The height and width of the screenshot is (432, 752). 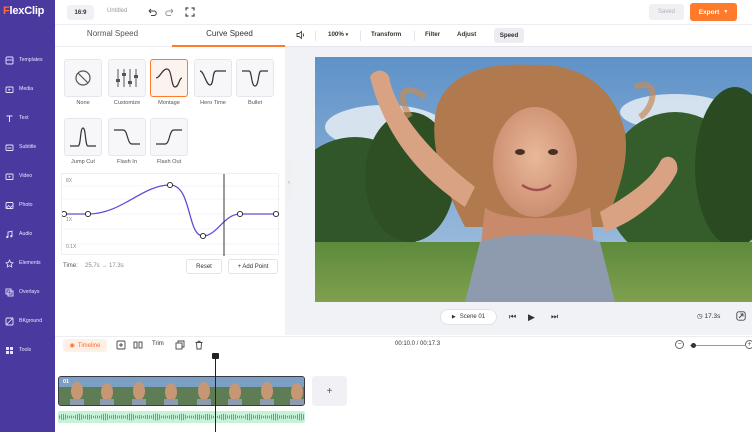 I want to click on split-icon, so click(x=138, y=345).